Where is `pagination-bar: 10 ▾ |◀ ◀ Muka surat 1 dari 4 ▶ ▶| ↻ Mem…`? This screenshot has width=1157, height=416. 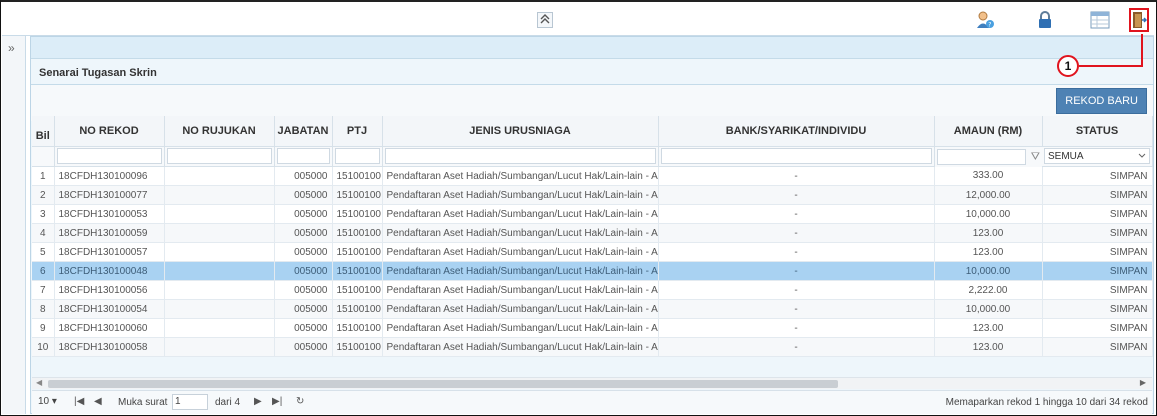
pagination-bar: 10 ▾ |◀ ◀ Muka surat 1 dari 4 ▶ ▶| ↻ Mem… is located at coordinates (592, 402).